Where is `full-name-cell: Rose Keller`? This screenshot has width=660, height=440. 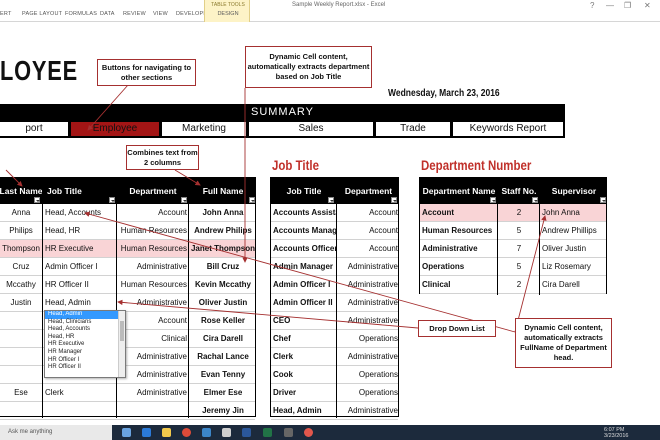 full-name-cell: Rose Keller is located at coordinates (223, 321).